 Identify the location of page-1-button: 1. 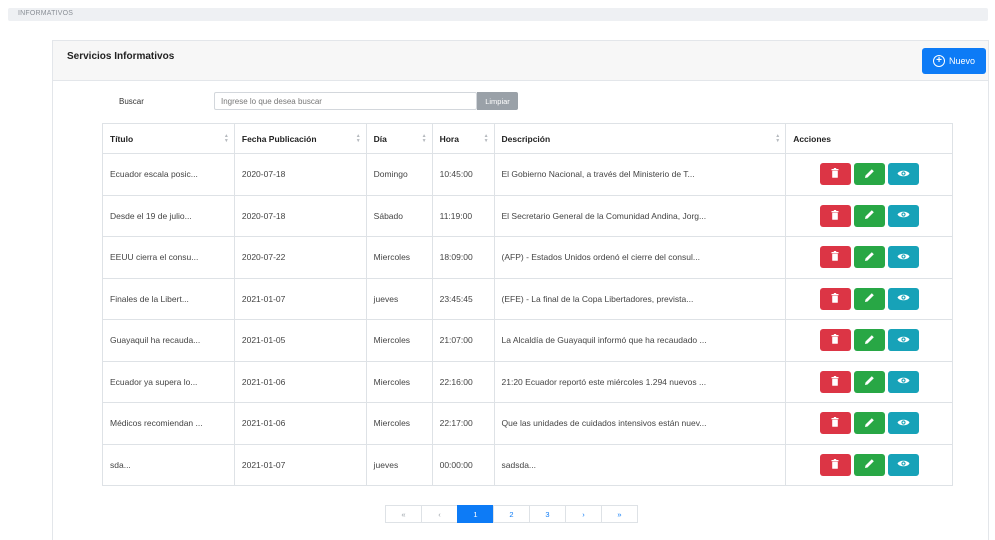
(475, 514).